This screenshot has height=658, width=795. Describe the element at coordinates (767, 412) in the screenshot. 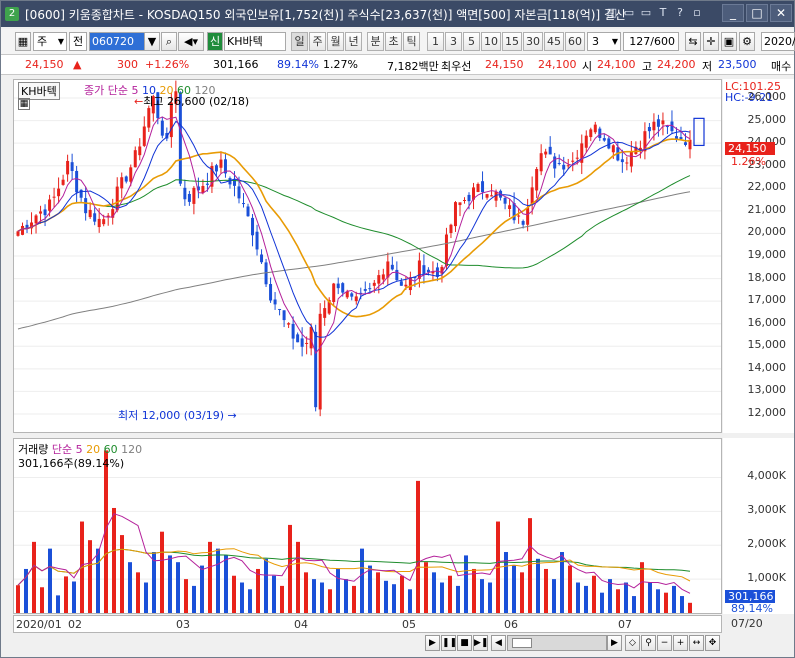

I see `price-tick-label: 12,000` at that location.